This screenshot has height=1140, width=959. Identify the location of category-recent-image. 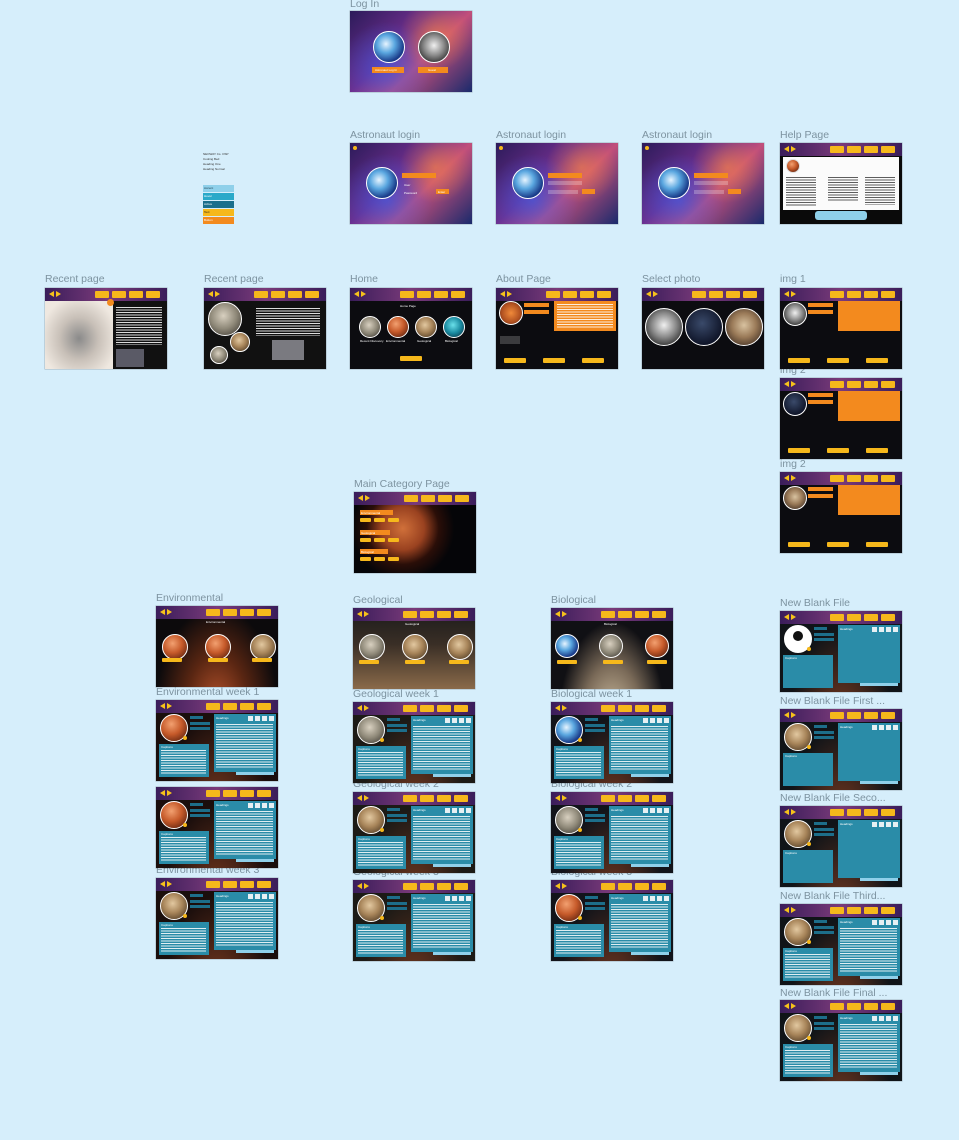
(370, 327).